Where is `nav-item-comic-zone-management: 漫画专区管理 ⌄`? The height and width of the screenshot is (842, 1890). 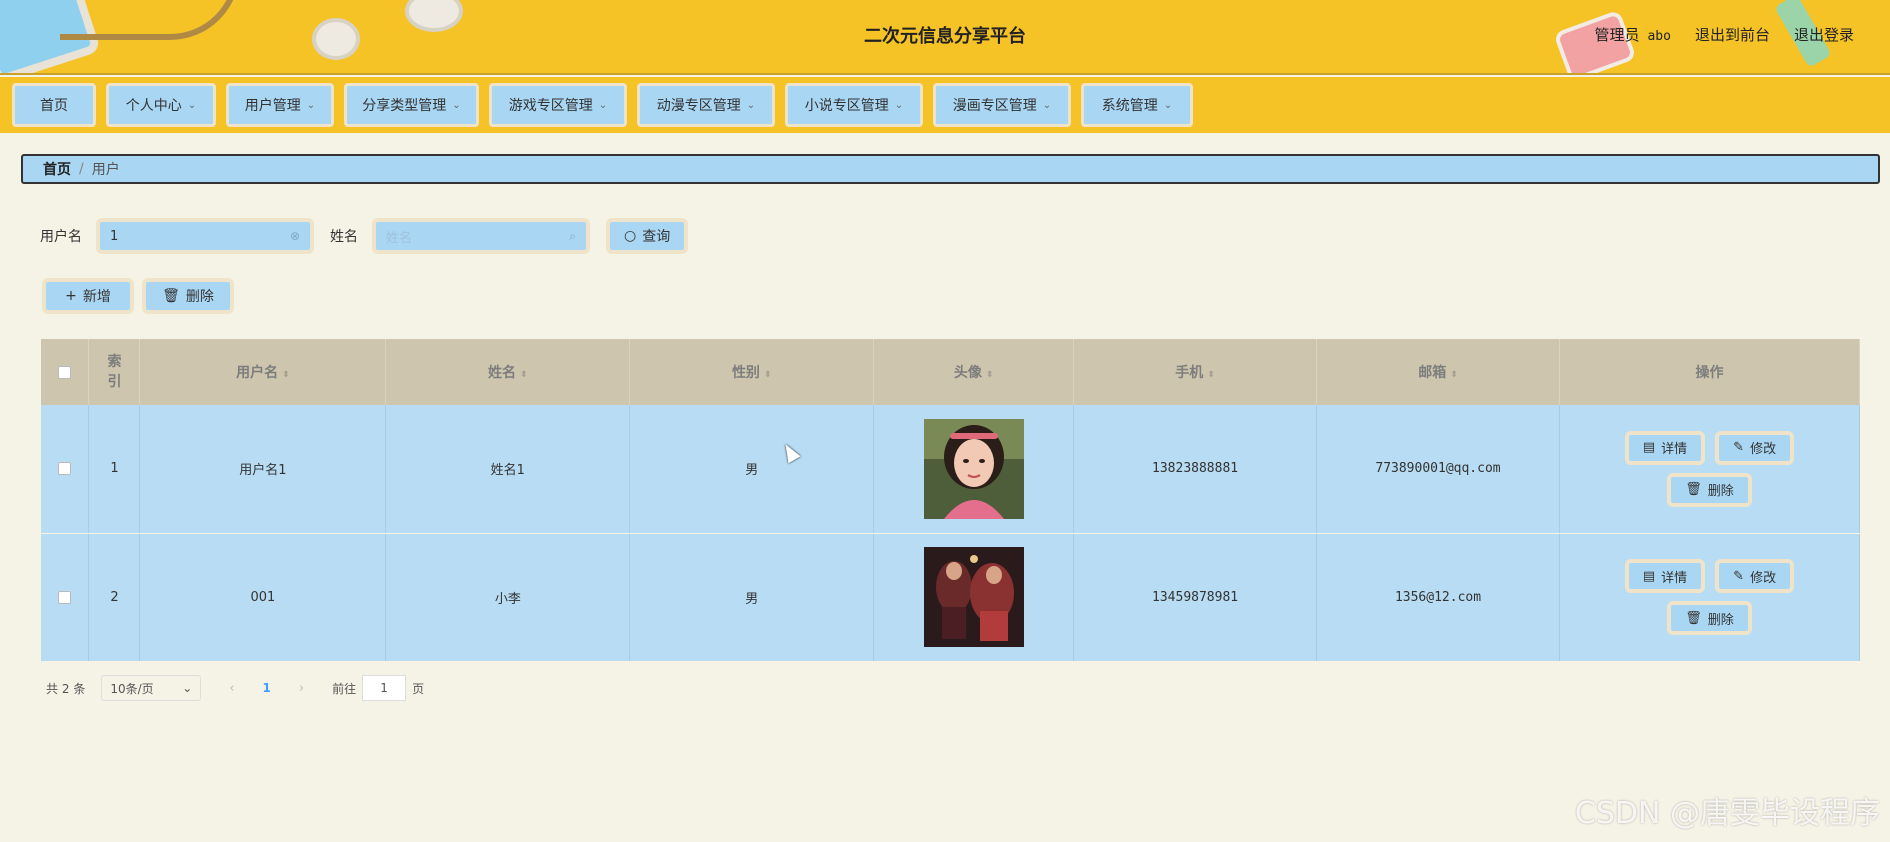 nav-item-comic-zone-management: 漫画专区管理 ⌄ is located at coordinates (1002, 105).